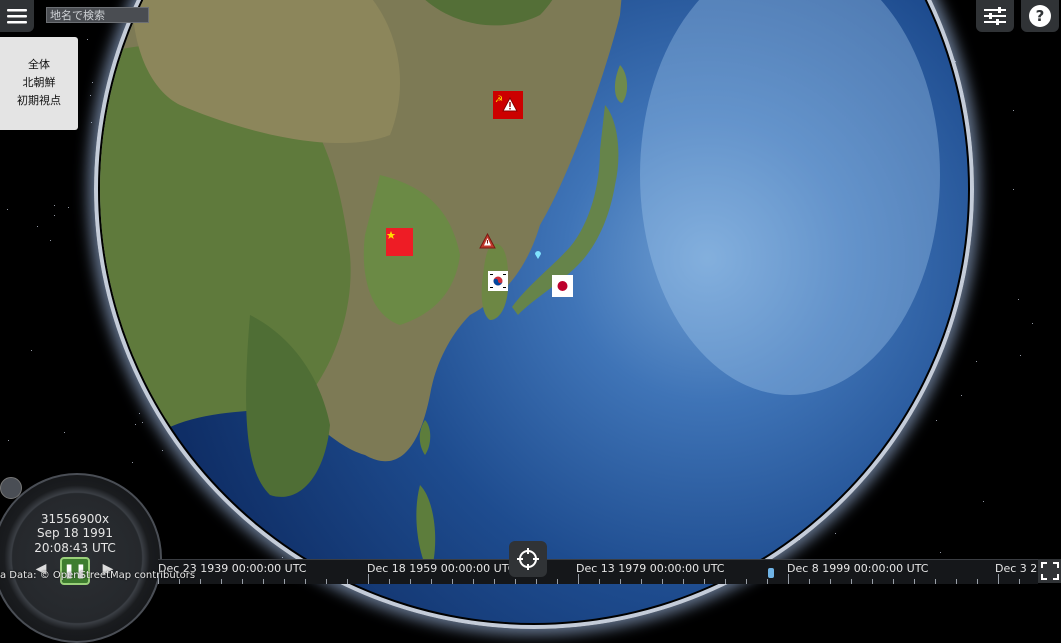  I want to click on timeline-label: Dec 8 1999 00:00:00 UTC, so click(858, 568).